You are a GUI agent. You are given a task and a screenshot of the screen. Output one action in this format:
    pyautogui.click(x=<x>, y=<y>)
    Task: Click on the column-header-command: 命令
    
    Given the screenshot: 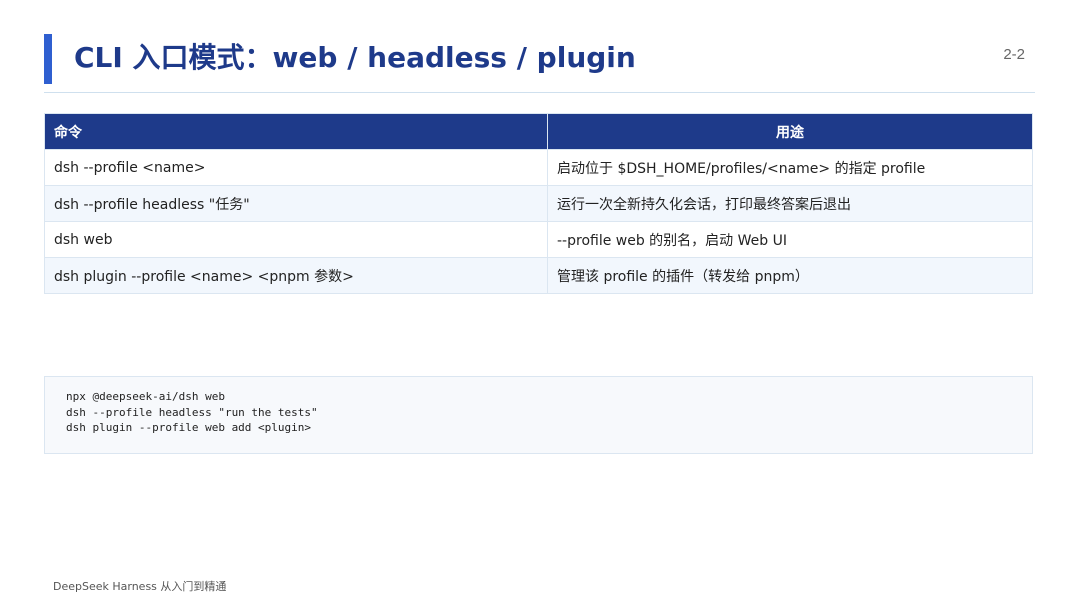 What is the action you would take?
    pyautogui.click(x=296, y=131)
    